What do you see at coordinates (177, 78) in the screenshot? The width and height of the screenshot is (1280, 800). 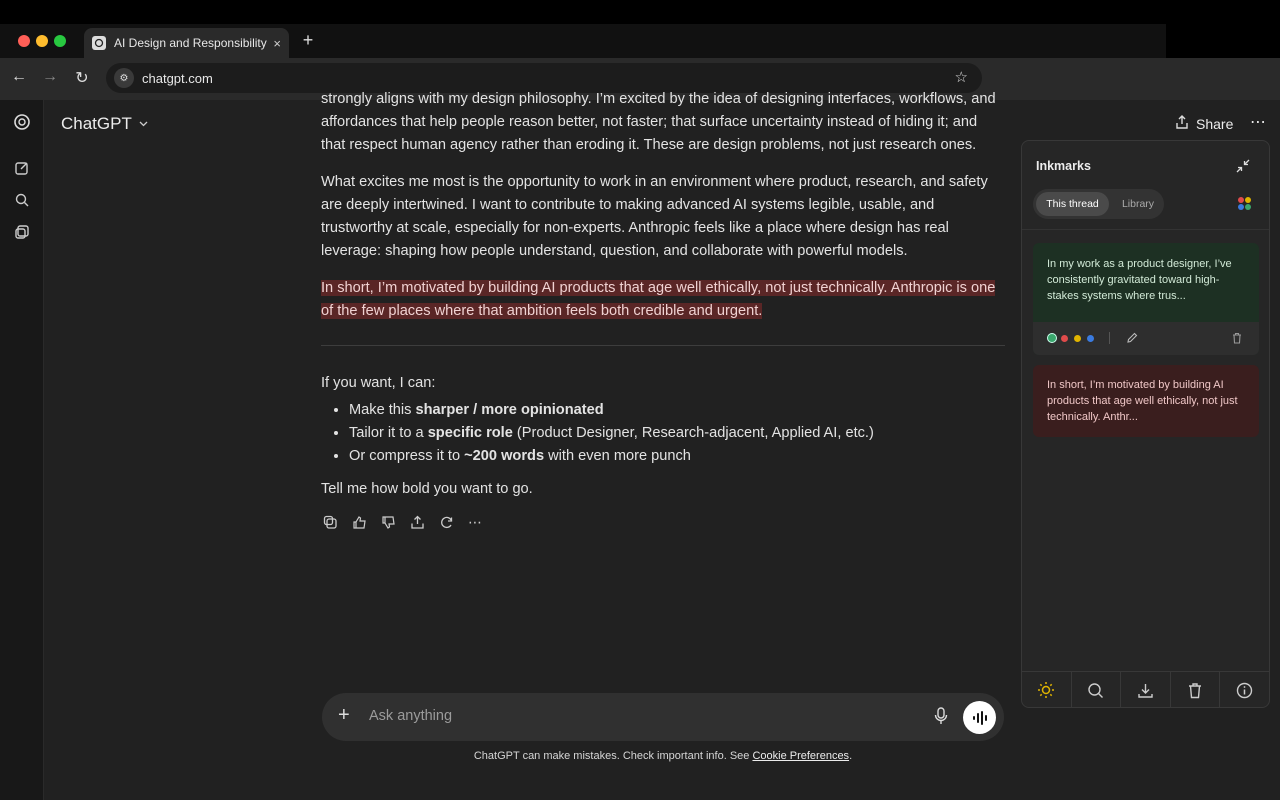 I see `url-text: chatgpt.com` at bounding box center [177, 78].